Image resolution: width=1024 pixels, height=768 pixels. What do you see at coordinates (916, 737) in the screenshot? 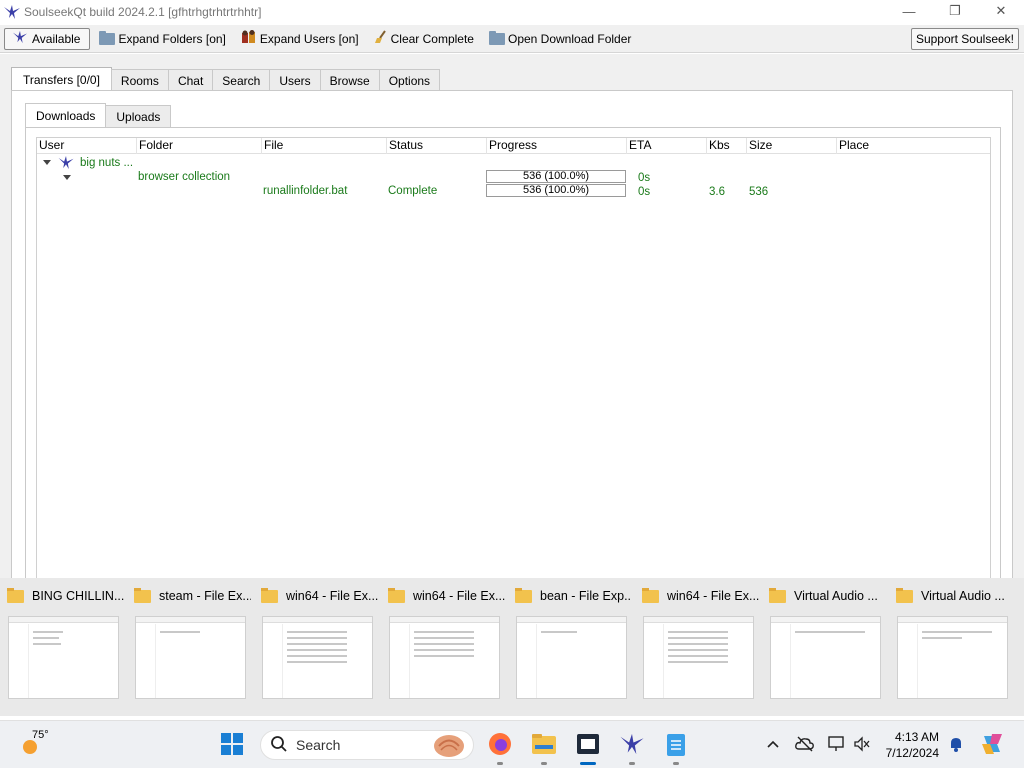
I see `clock-time: 4:13 AM` at bounding box center [916, 737].